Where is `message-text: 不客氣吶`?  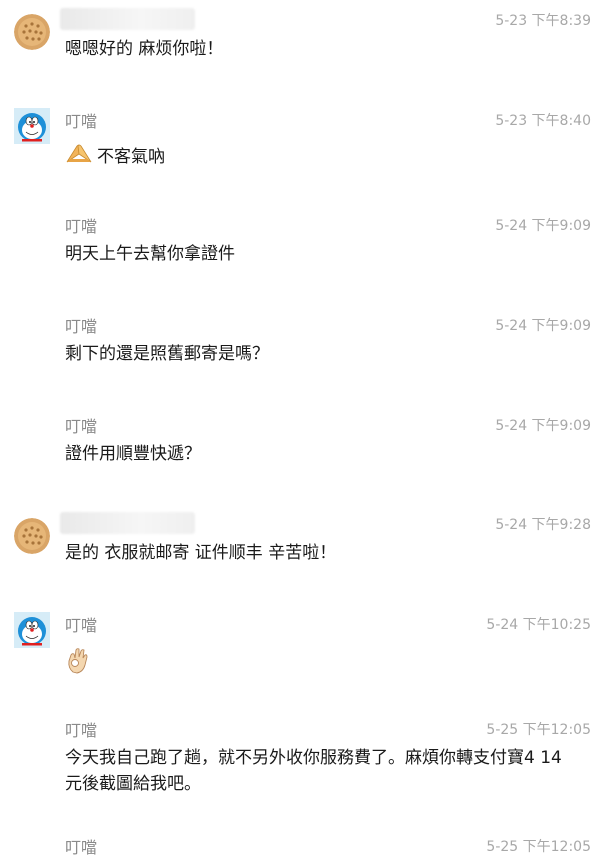
message-text: 不客氣吶 is located at coordinates (115, 157).